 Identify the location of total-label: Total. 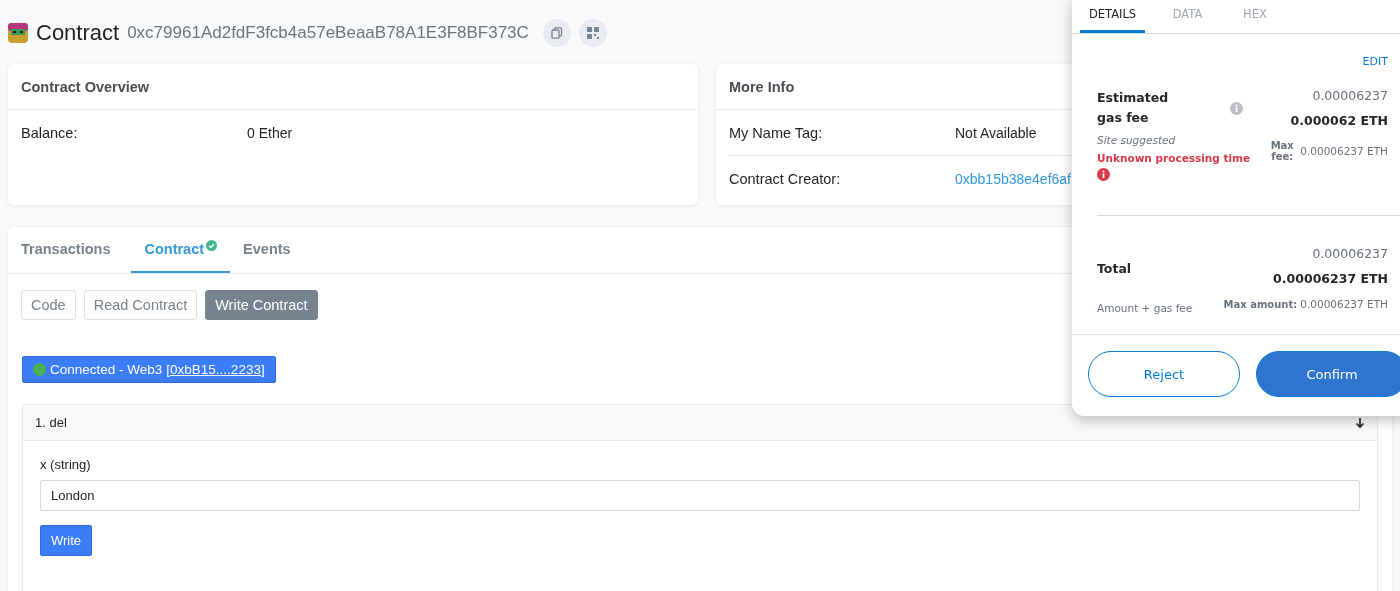
(1115, 269).